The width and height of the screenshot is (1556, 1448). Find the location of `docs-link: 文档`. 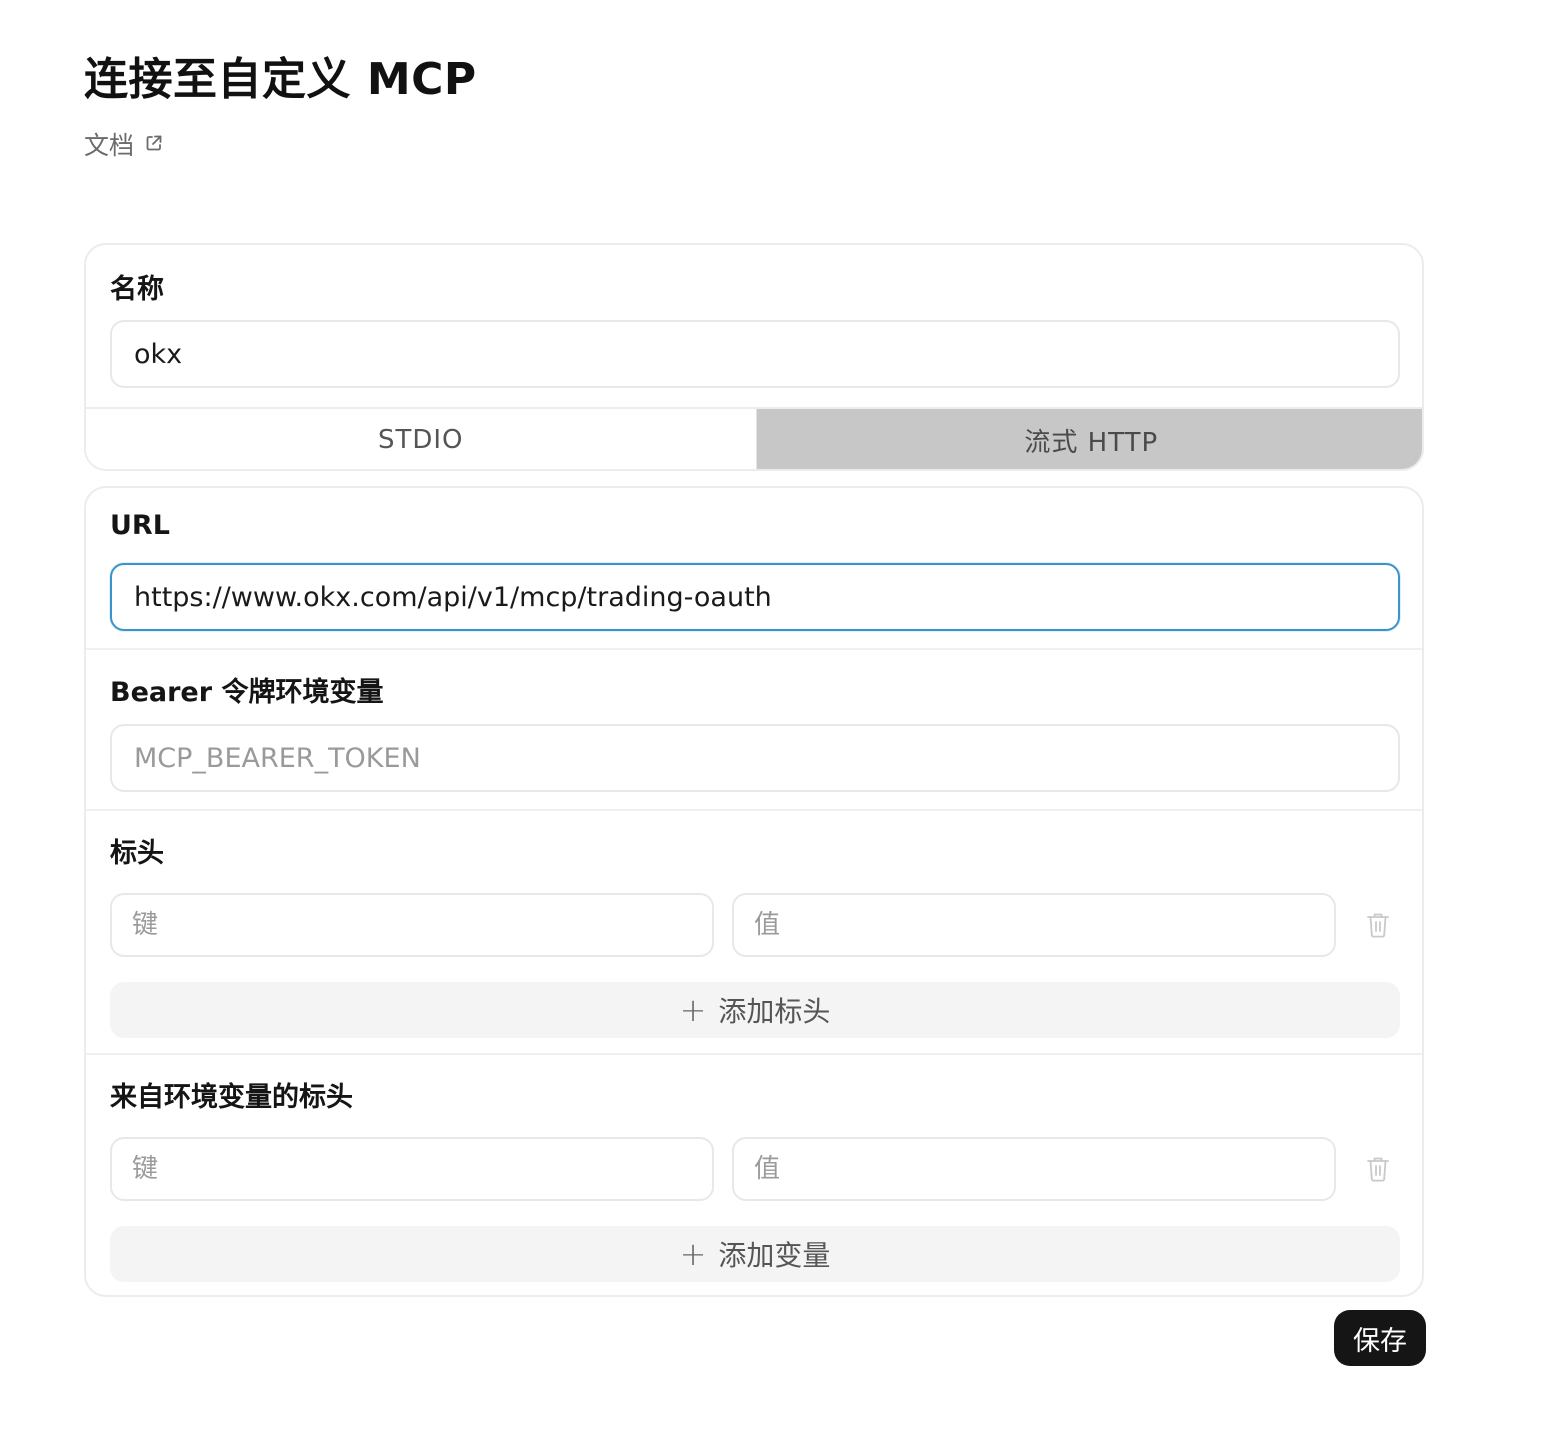

docs-link: 文档 is located at coordinates (124, 144).